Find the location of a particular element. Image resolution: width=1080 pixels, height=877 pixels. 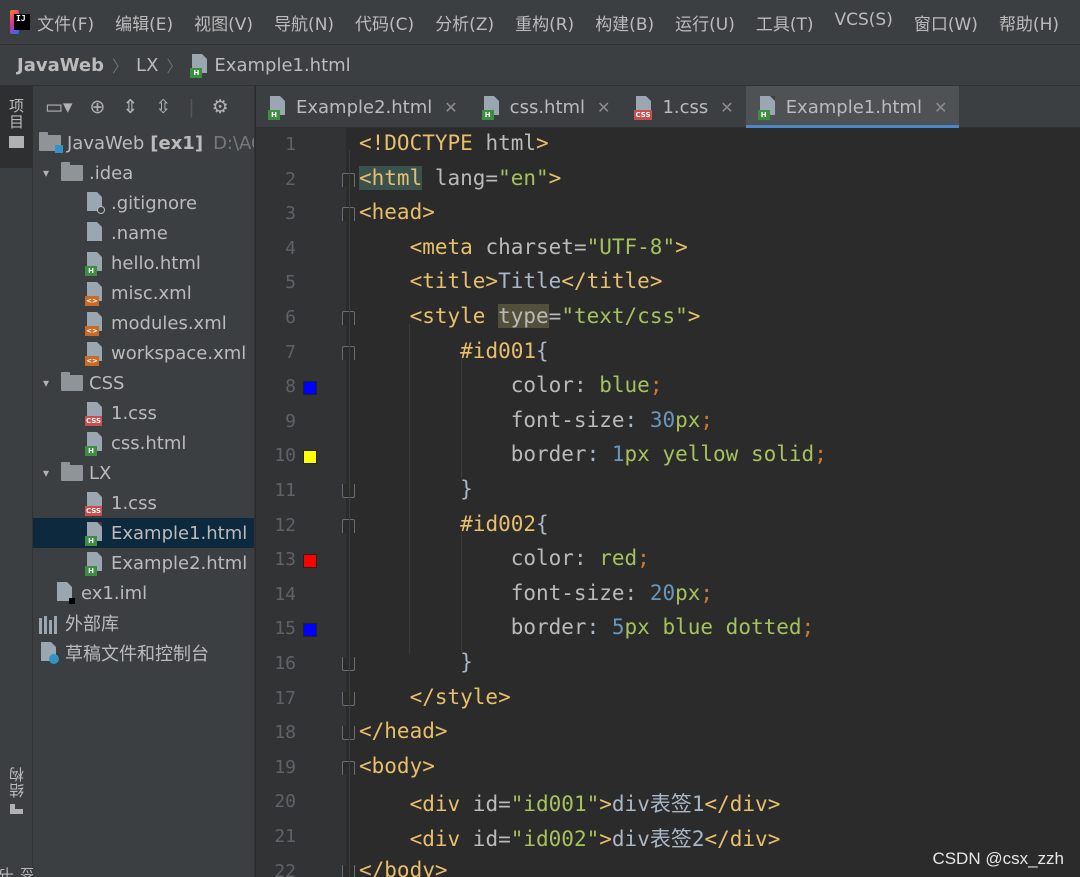

tree-item-label: 草稿文件和控制台 is located at coordinates (137, 654).